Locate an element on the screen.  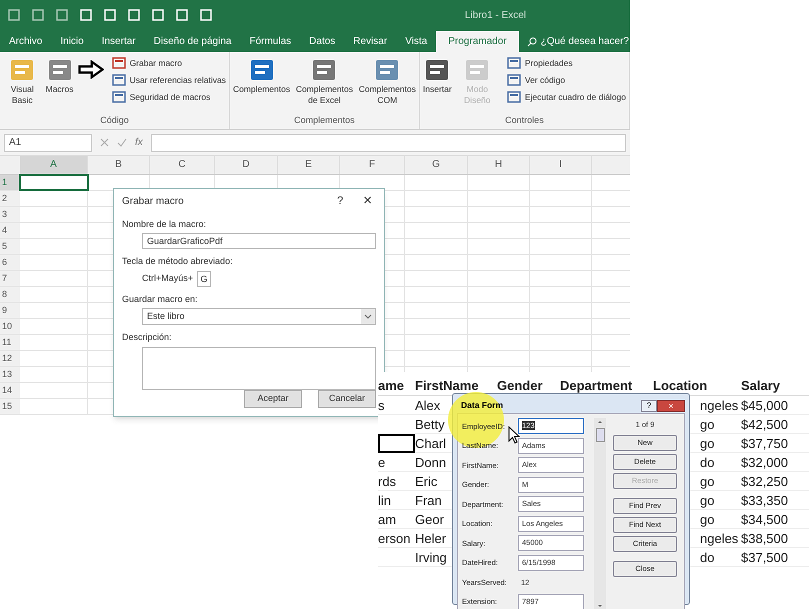
group-label: Controles is located at coordinates (524, 120).